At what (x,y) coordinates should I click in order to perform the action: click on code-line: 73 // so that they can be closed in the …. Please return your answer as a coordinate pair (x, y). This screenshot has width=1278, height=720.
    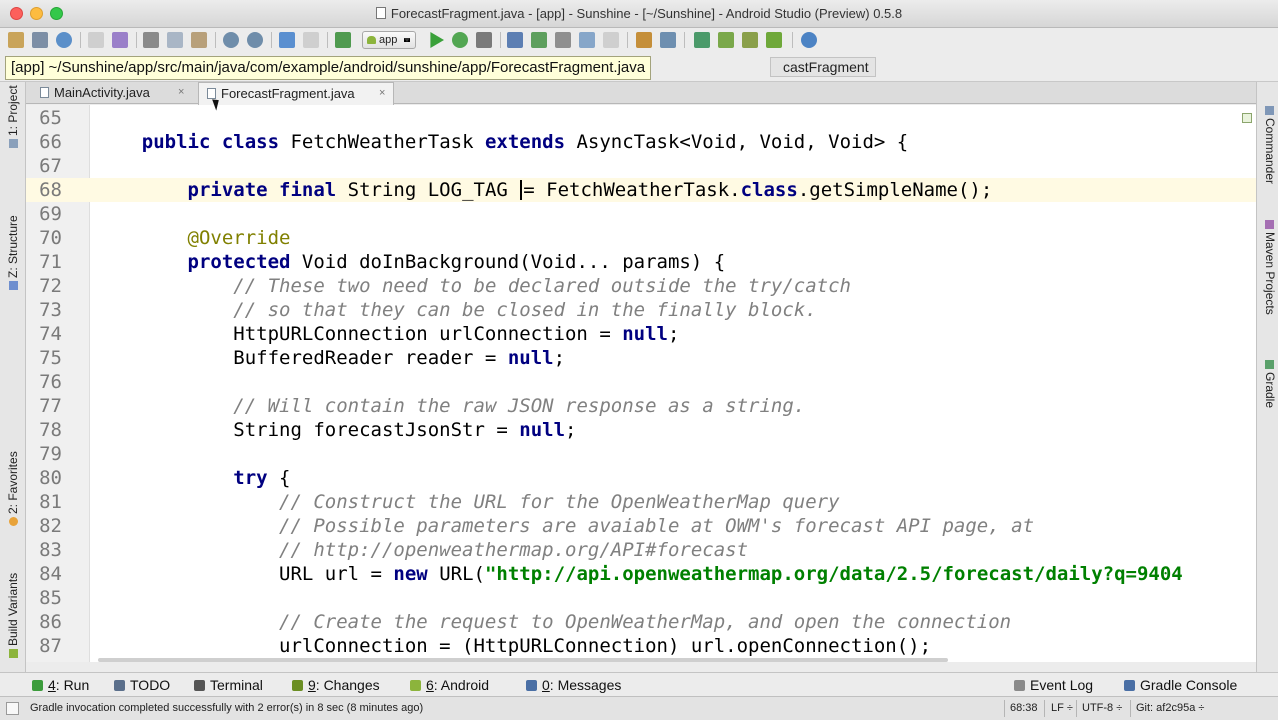
    Looking at the image, I should click on (641, 310).